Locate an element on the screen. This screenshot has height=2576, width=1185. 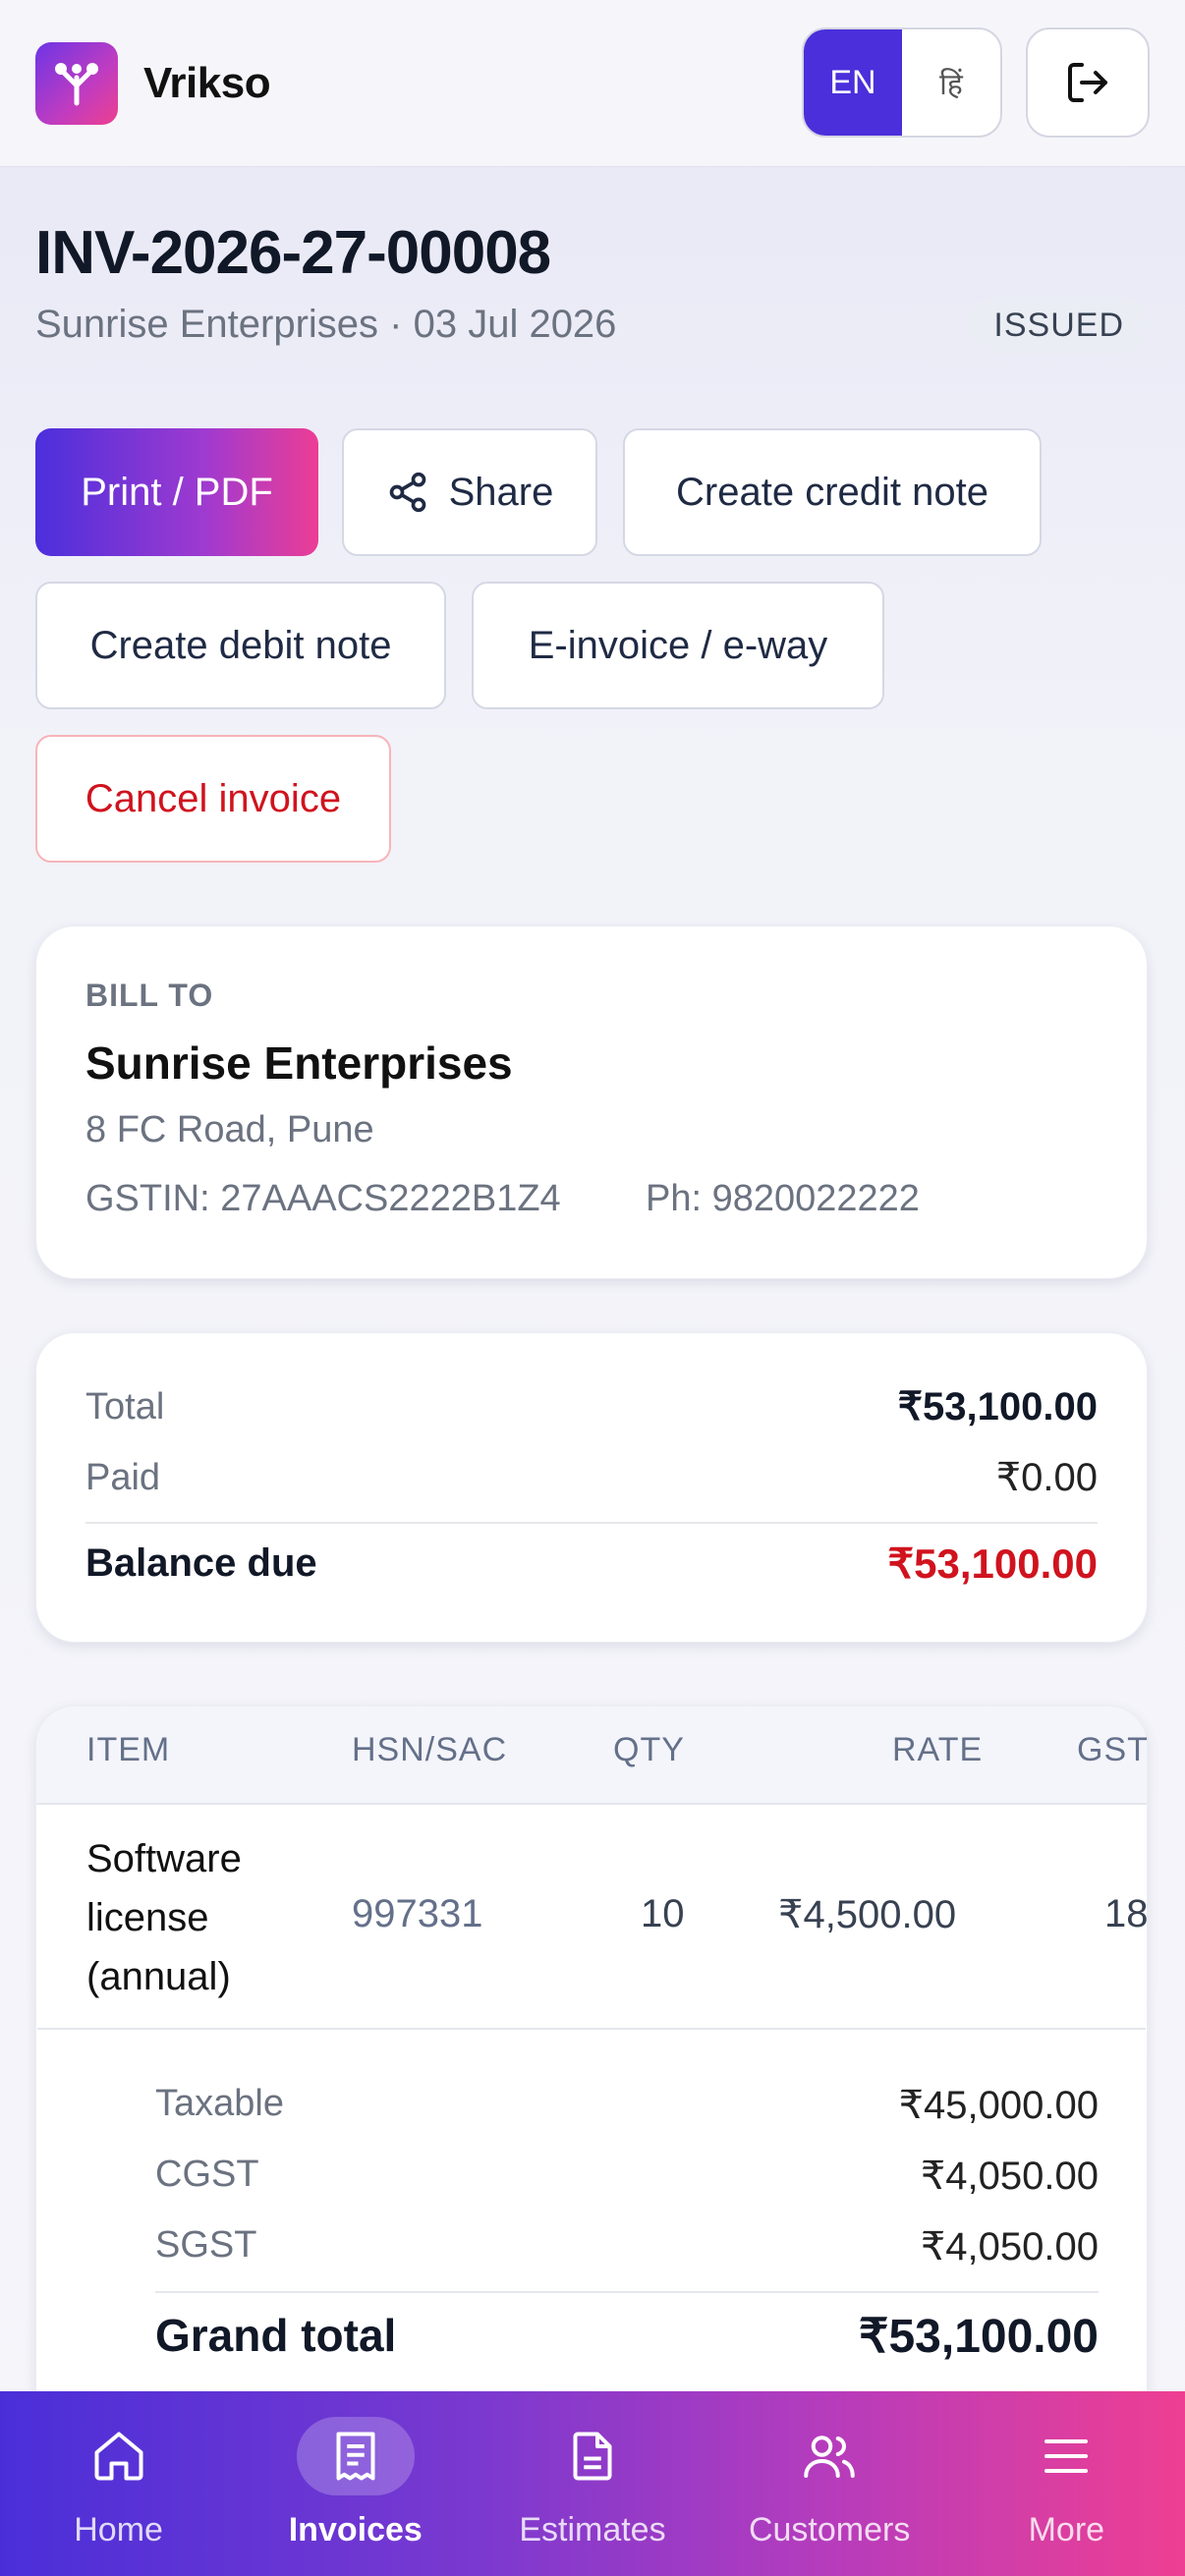
einvoice-eway-button: E-invoice / e-way is located at coordinates (678, 645).